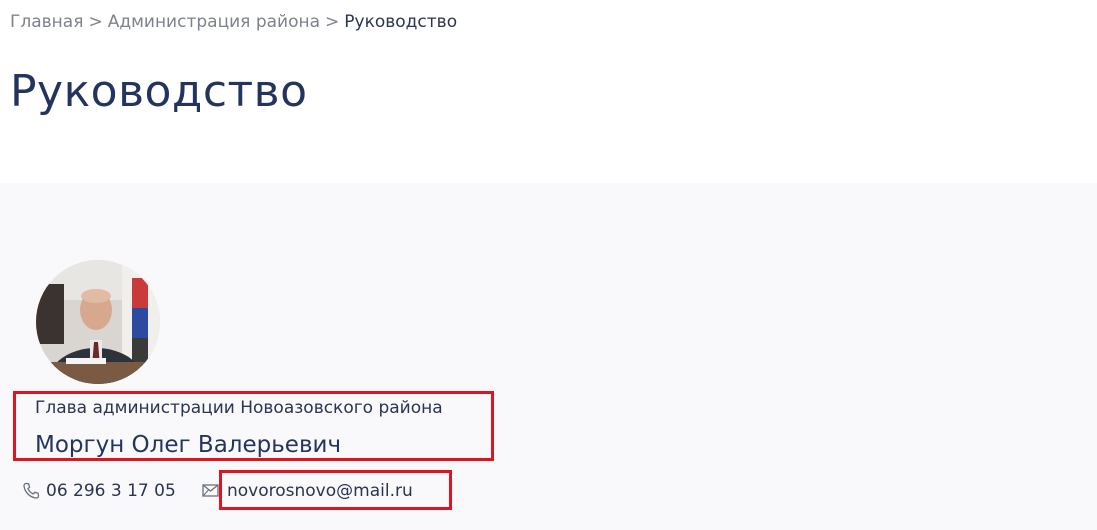 The width and height of the screenshot is (1097, 530). I want to click on breadcrumb-home-link: Главная, so click(46, 22).